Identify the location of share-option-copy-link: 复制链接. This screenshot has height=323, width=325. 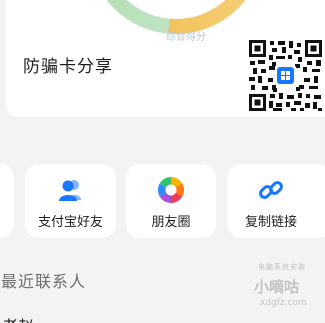
(276, 201).